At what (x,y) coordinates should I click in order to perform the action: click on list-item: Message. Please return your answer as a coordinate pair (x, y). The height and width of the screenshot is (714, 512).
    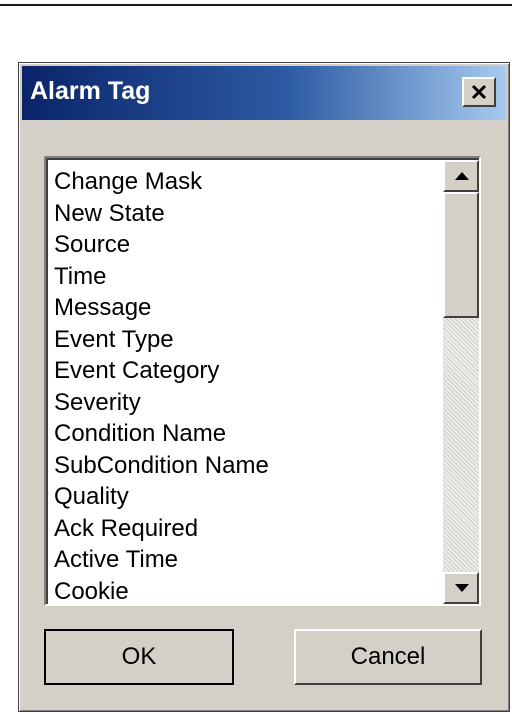
    Looking at the image, I should click on (244, 308).